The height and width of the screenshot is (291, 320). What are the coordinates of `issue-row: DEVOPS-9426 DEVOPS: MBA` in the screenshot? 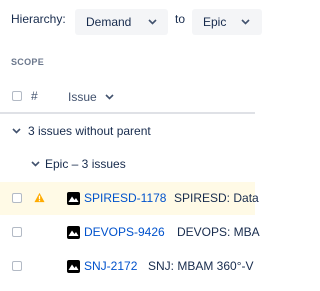 It's located at (130, 232).